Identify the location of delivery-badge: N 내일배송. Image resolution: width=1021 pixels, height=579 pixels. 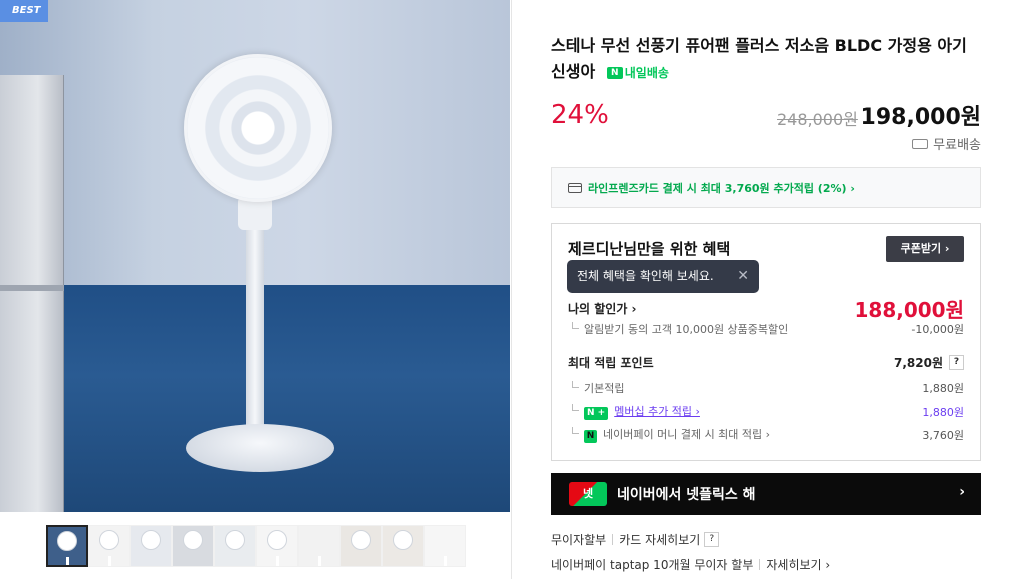
(637, 73).